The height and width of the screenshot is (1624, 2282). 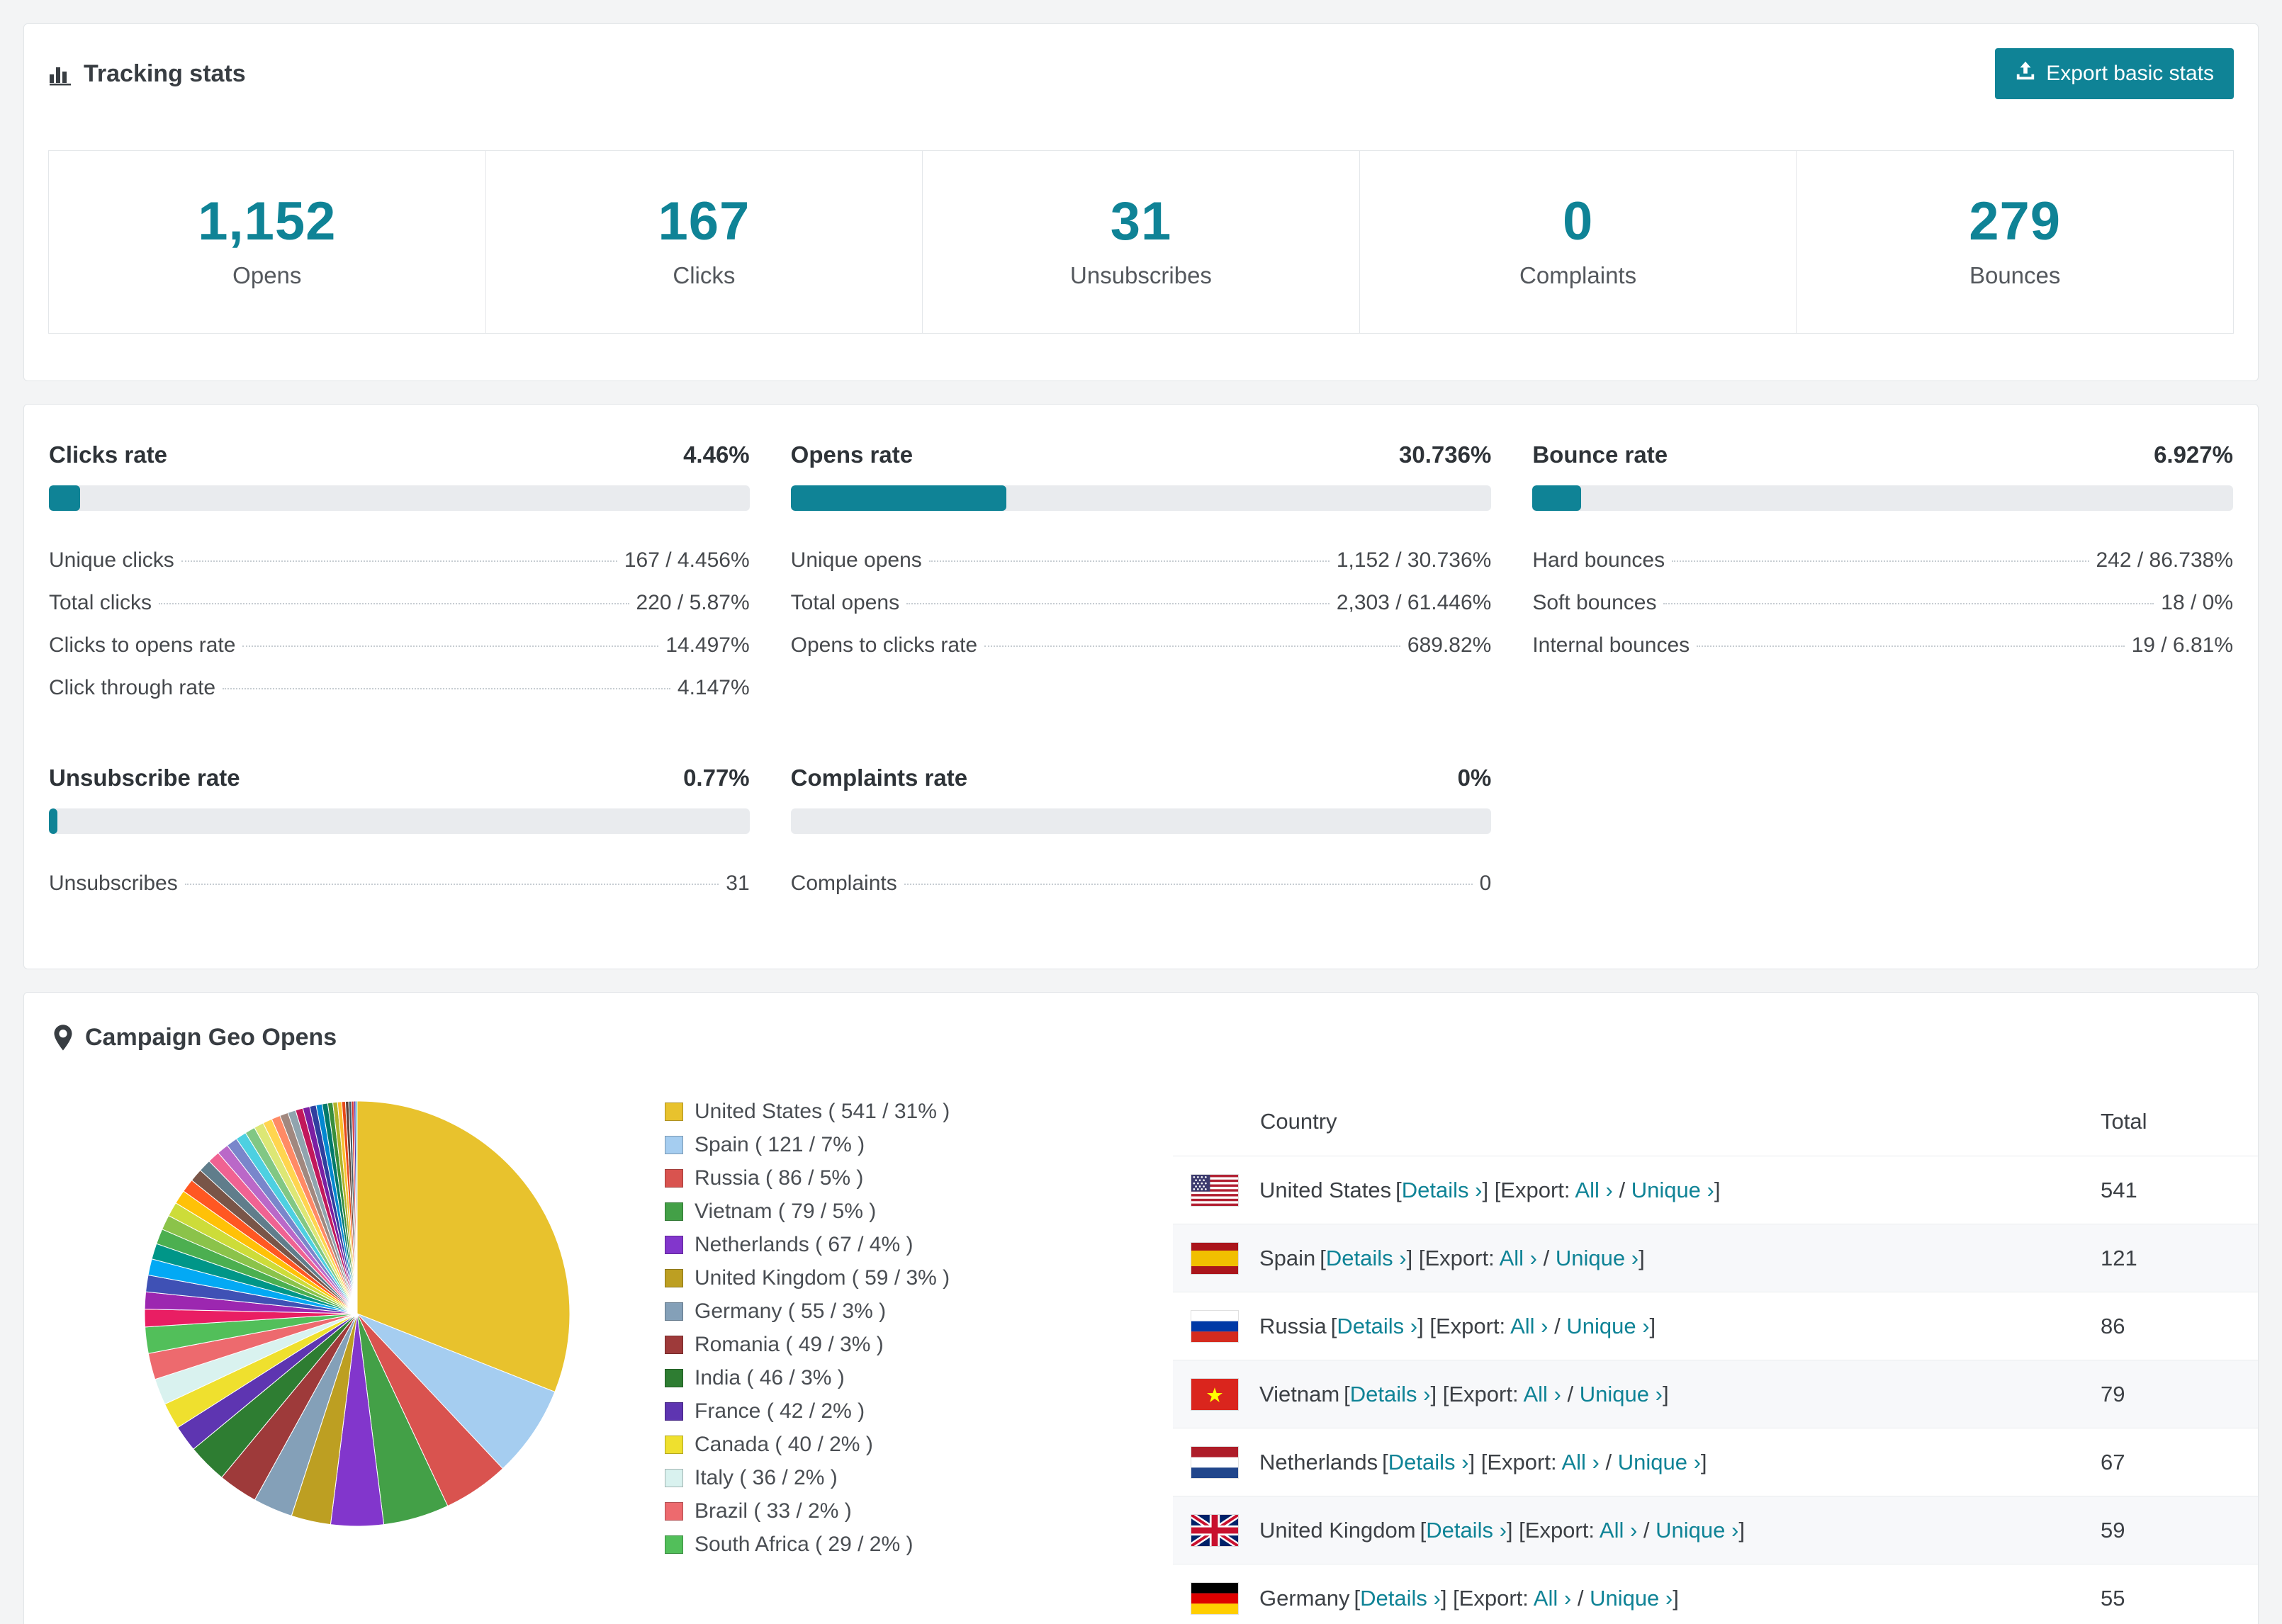 I want to click on rate-row: Click through rate 4.147%, so click(x=399, y=688).